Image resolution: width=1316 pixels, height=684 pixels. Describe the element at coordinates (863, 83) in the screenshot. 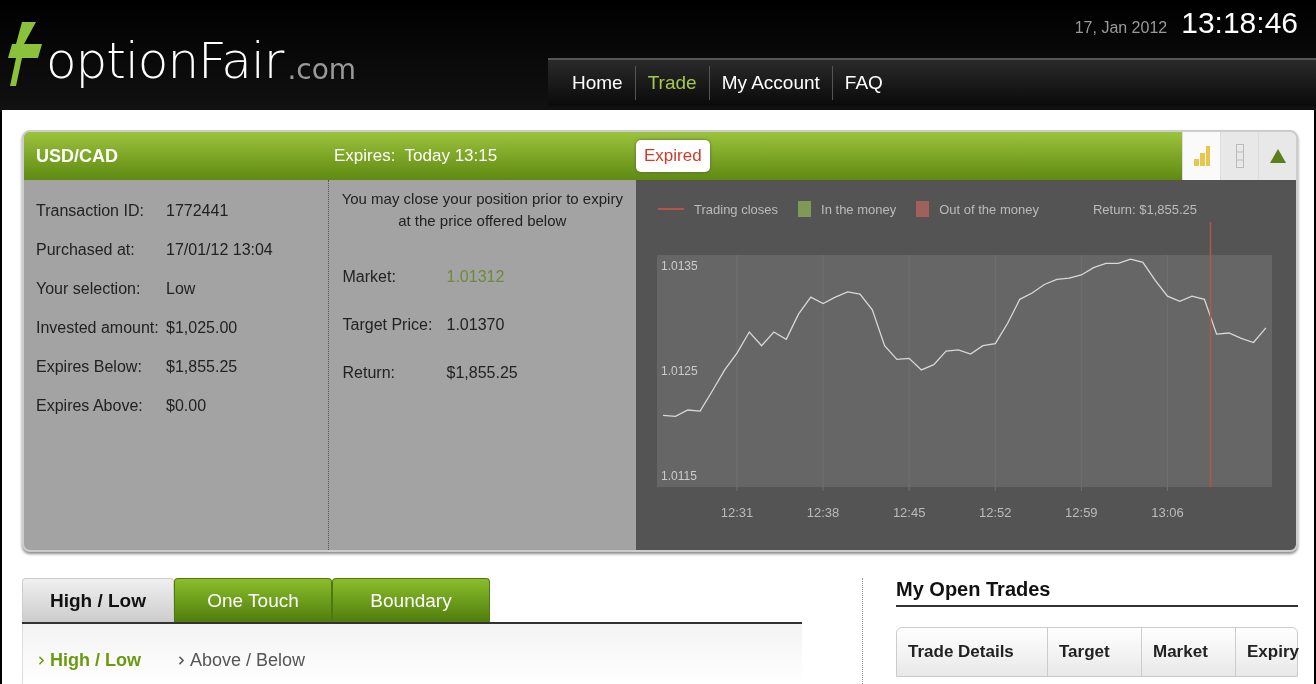

I see `nav-link: FAQ` at that location.